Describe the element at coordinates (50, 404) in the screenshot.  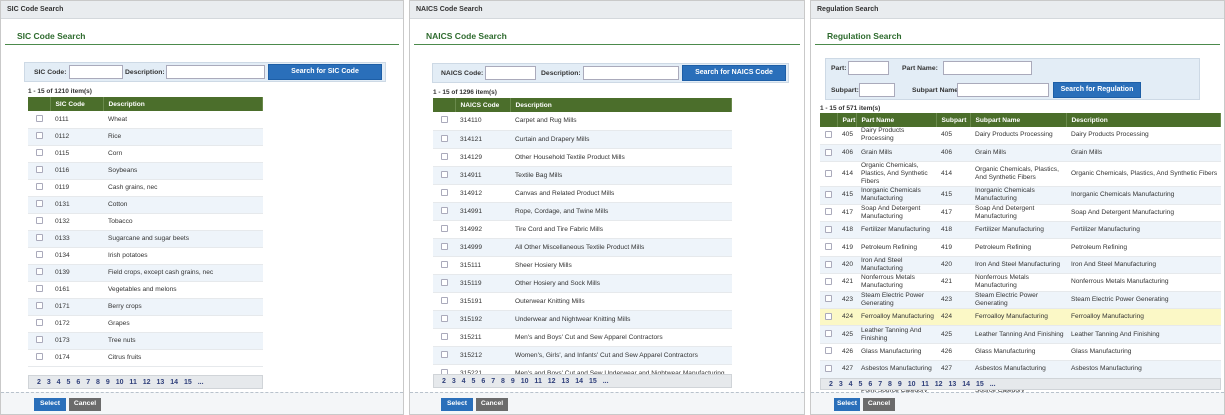
I see `sic-select-button: Select` at that location.